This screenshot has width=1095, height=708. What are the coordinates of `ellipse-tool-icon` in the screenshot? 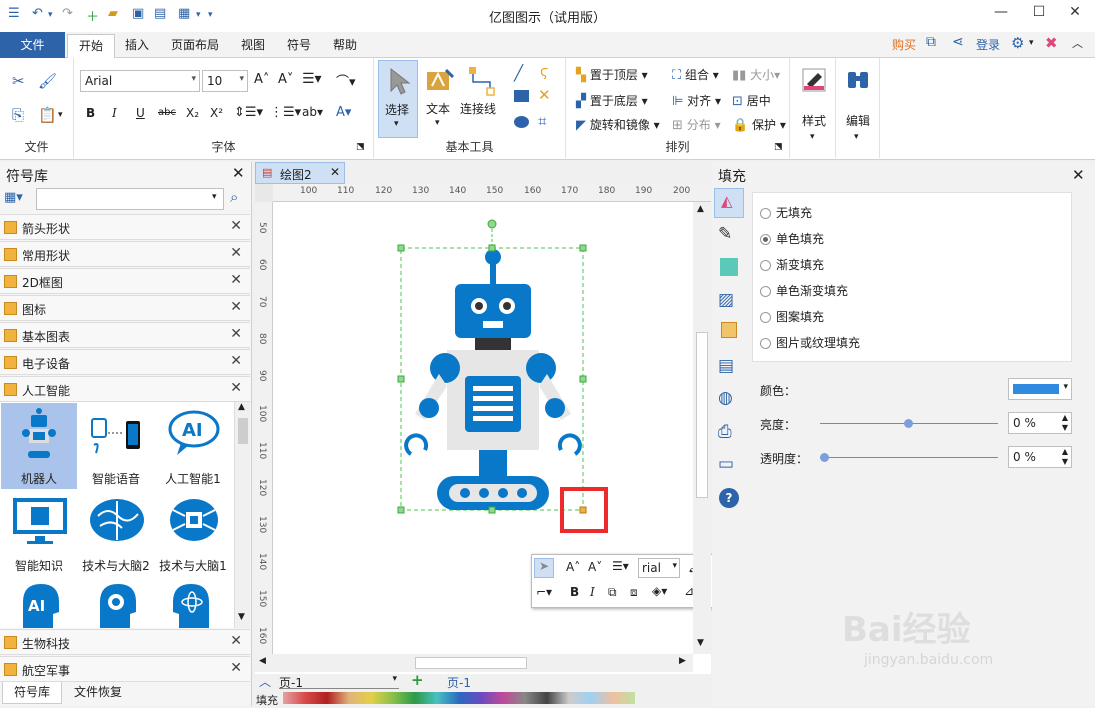 It's located at (521, 122).